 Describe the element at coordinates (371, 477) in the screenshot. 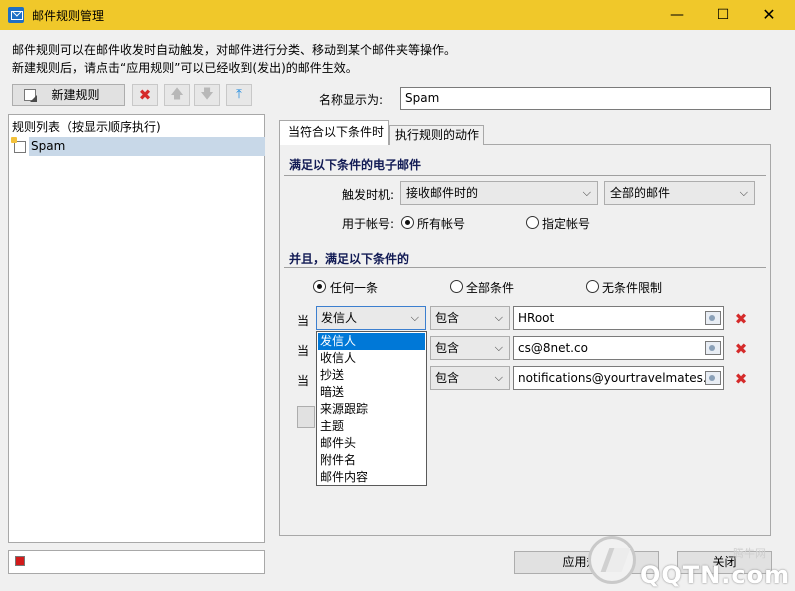

I see `dropdown-option: 邮件内容` at that location.